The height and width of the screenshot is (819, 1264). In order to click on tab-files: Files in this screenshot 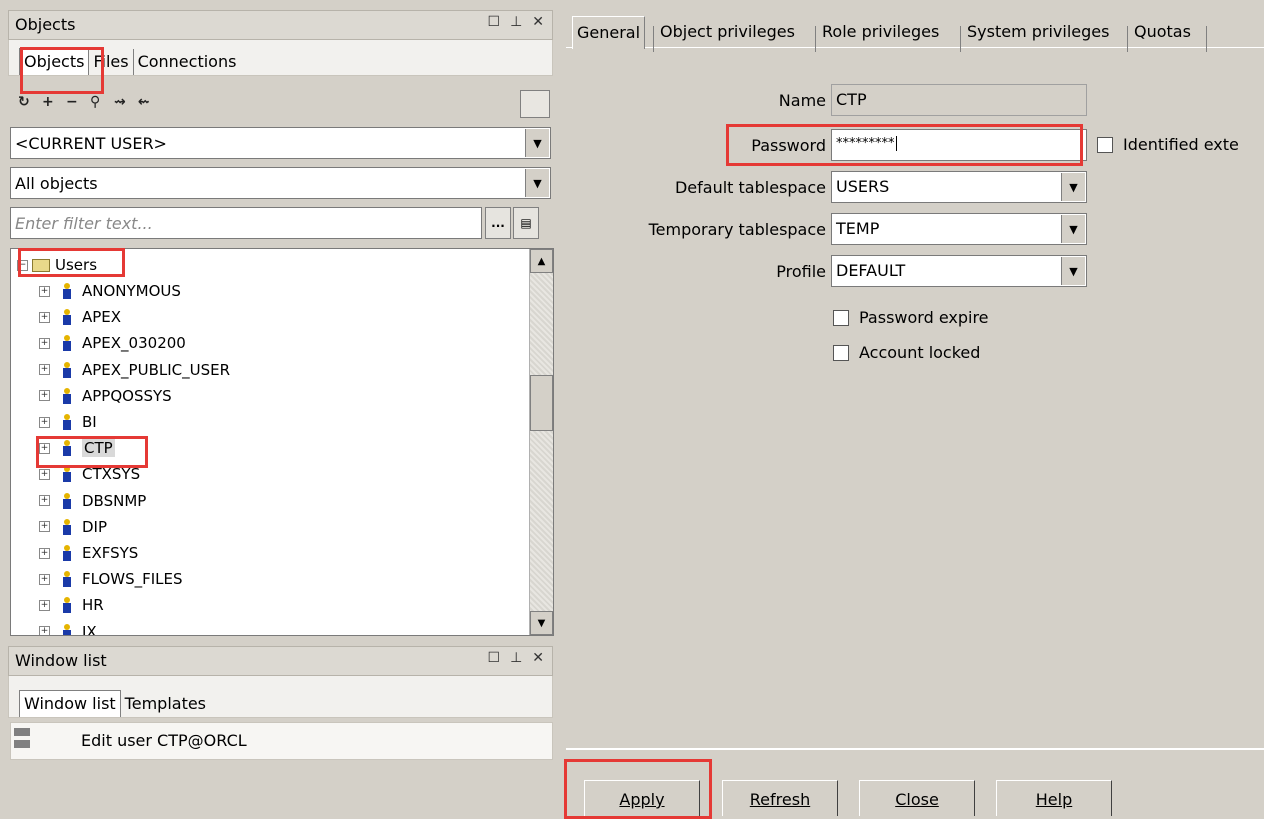, I will do `click(111, 62)`.